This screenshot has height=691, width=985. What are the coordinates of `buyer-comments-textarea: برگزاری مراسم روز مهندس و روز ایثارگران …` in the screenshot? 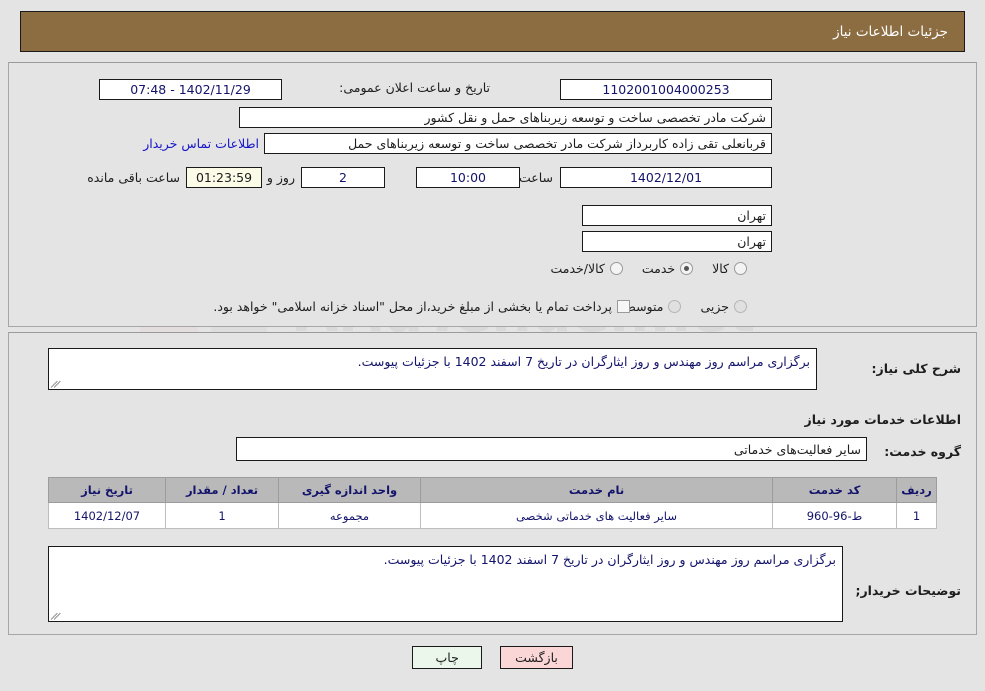 It's located at (445, 584).